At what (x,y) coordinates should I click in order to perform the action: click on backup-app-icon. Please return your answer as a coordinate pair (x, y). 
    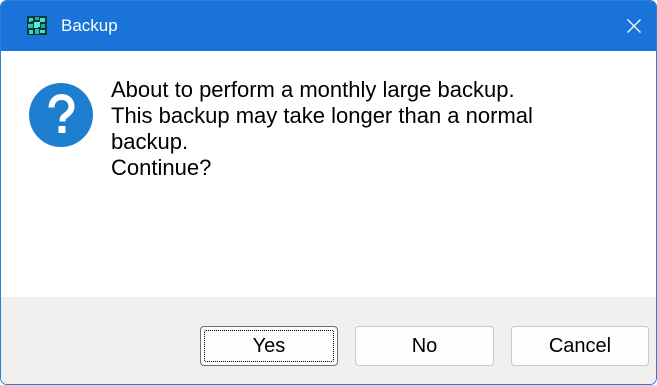
    Looking at the image, I should click on (37, 25).